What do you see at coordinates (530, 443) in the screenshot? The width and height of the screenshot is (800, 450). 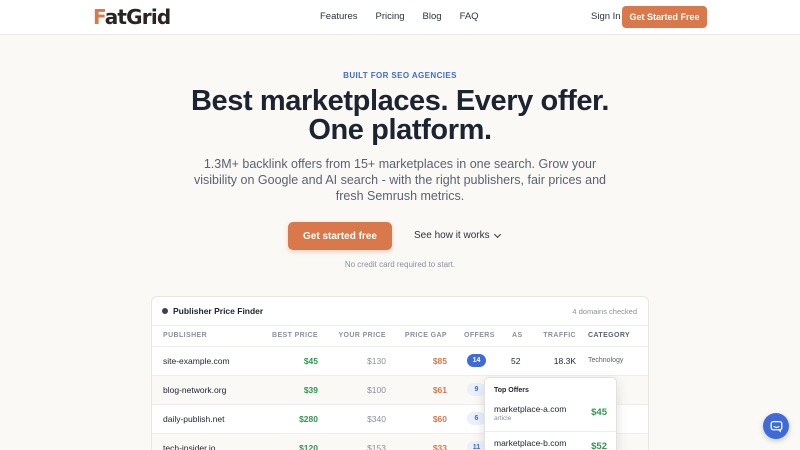 I see `offer-marketplace: marketplace-b.com` at bounding box center [530, 443].